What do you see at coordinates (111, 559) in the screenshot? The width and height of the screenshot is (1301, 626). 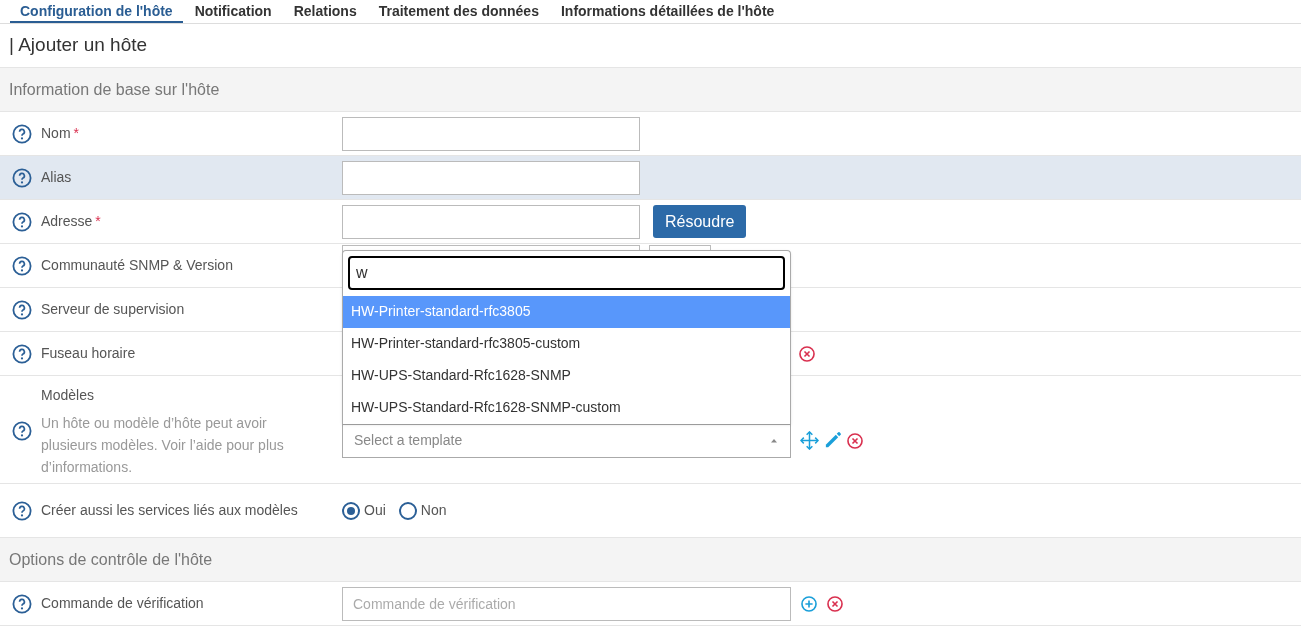 I see `section-title: Options de contrôle de l'hôte` at bounding box center [111, 559].